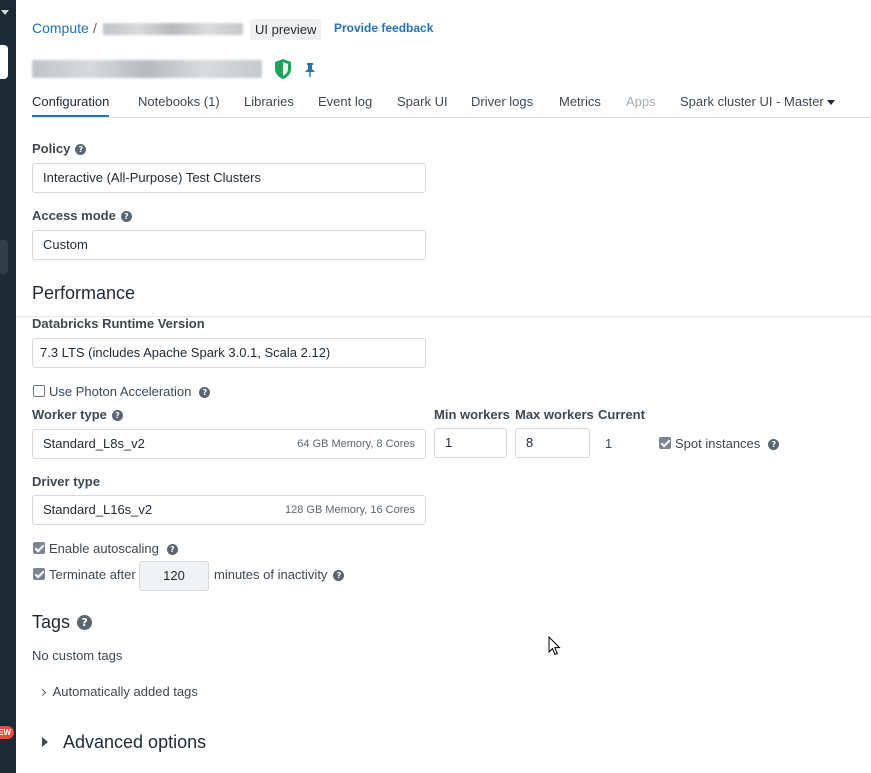 The width and height of the screenshot is (871, 773). Describe the element at coordinates (125, 691) in the screenshot. I see `auto-tags-label: Automatically added tags` at that location.